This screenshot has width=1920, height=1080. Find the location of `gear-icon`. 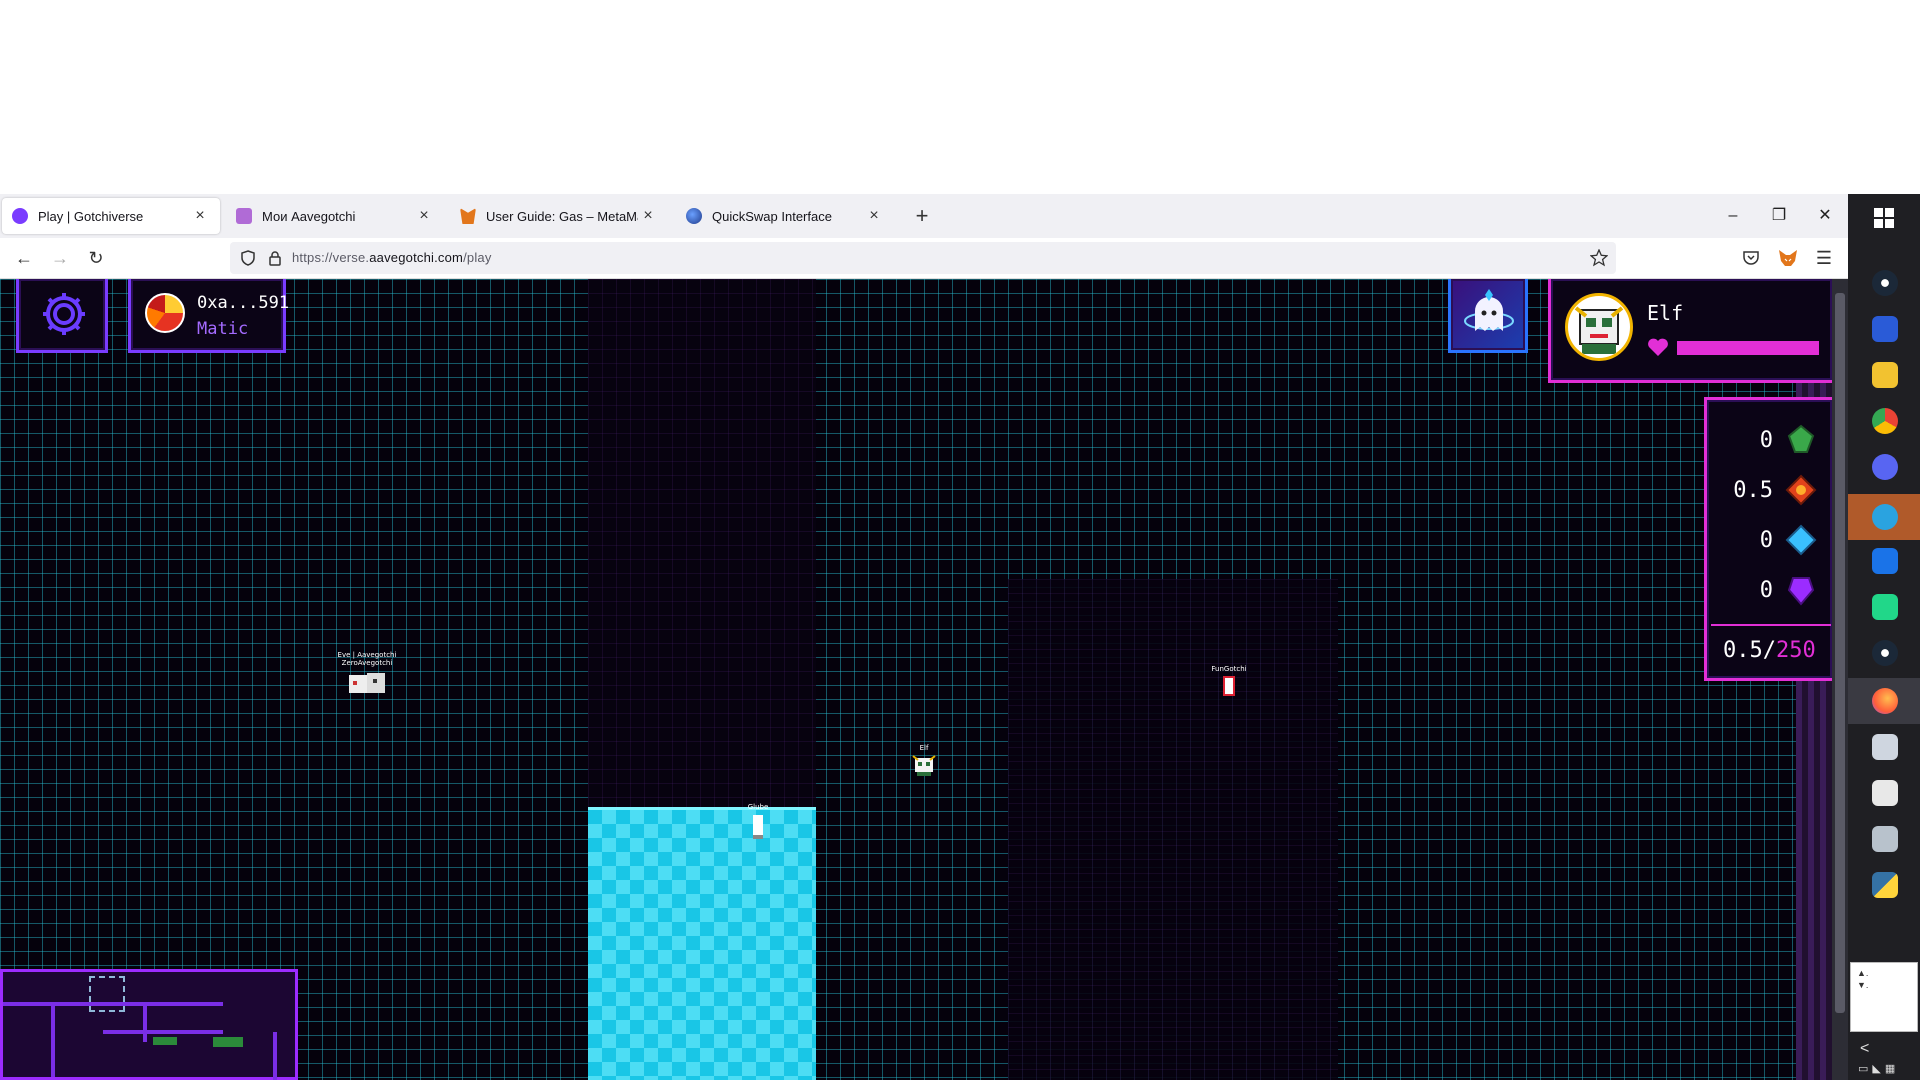

gear-icon is located at coordinates (64, 314).